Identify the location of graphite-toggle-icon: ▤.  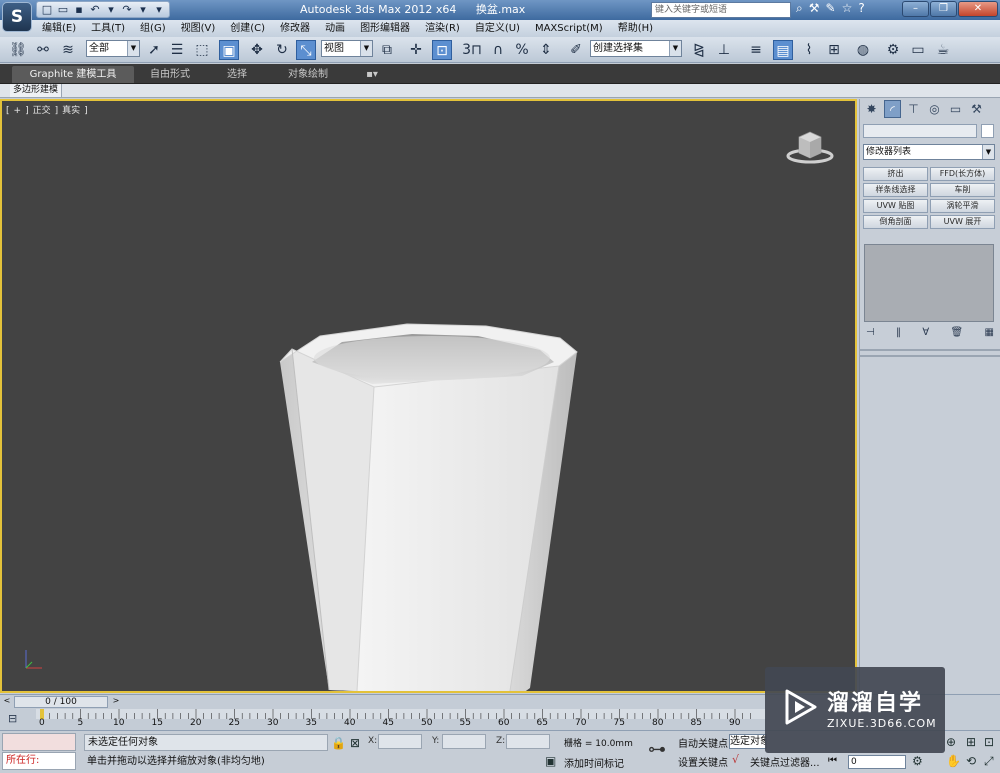
(783, 50).